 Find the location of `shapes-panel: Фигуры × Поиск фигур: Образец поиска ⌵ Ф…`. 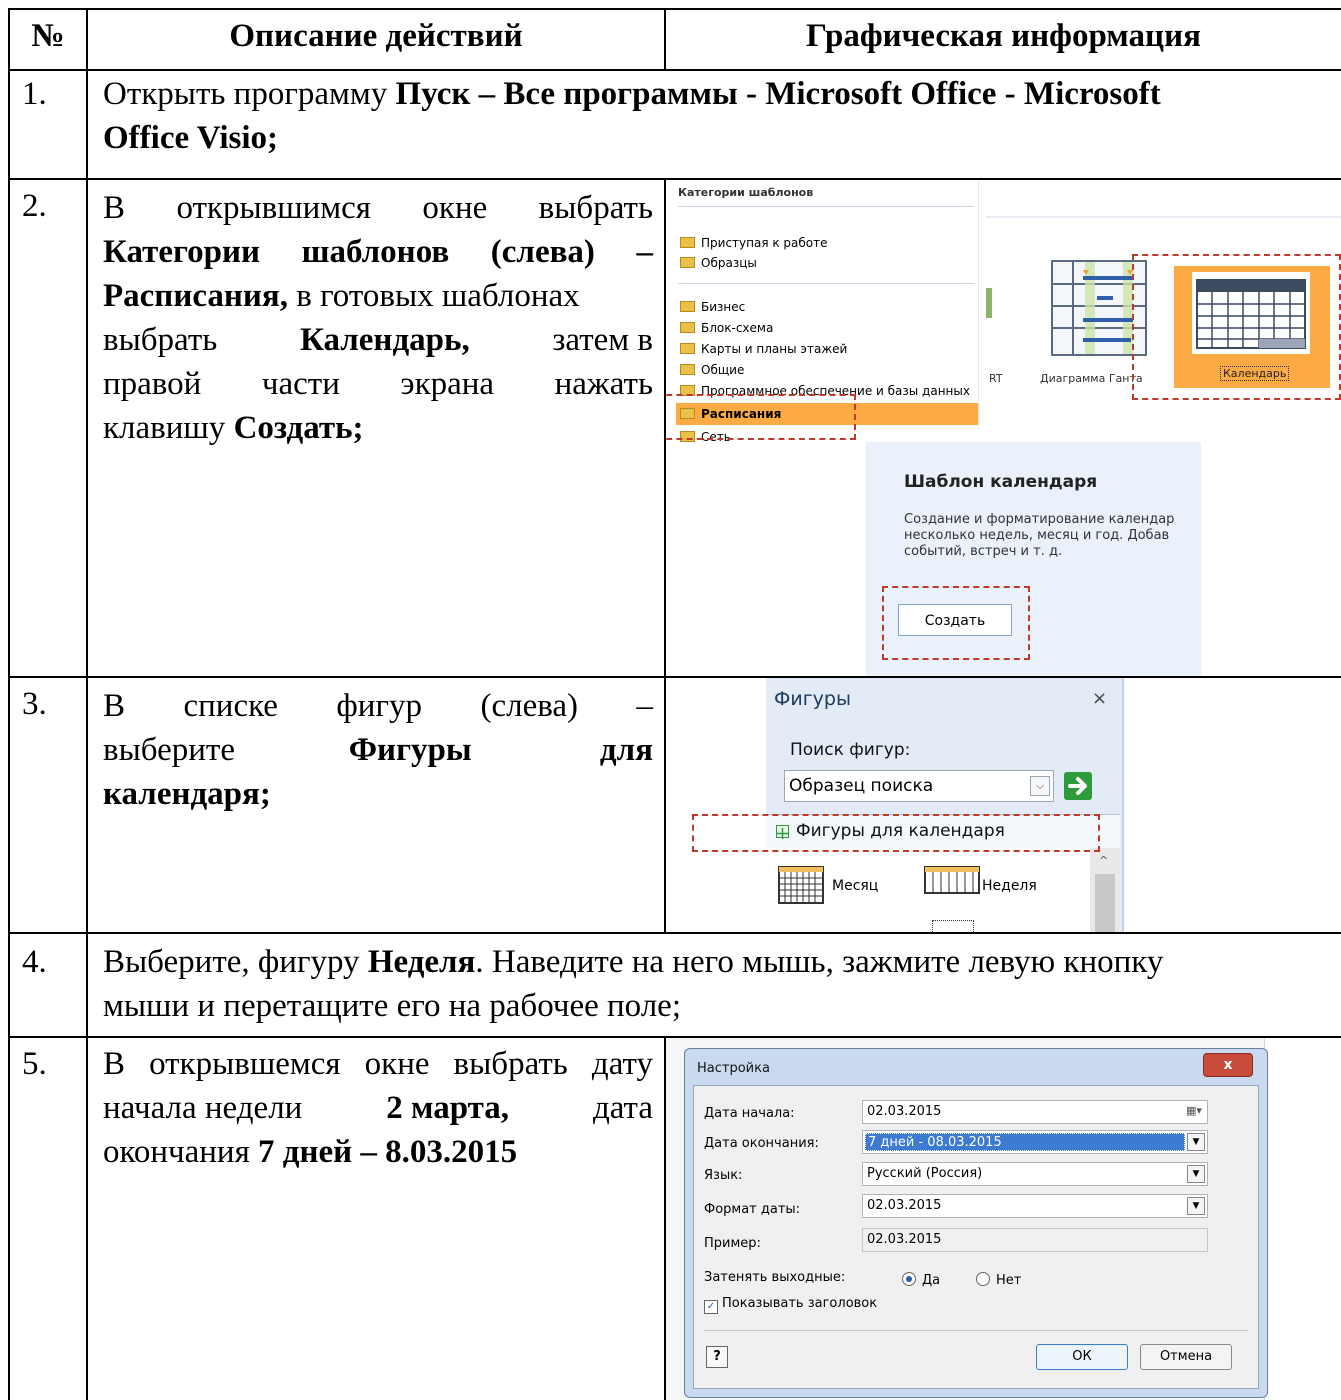

shapes-panel: Фигуры × Поиск фигур: Образец поиска ⌵ Ф… is located at coordinates (945, 805).